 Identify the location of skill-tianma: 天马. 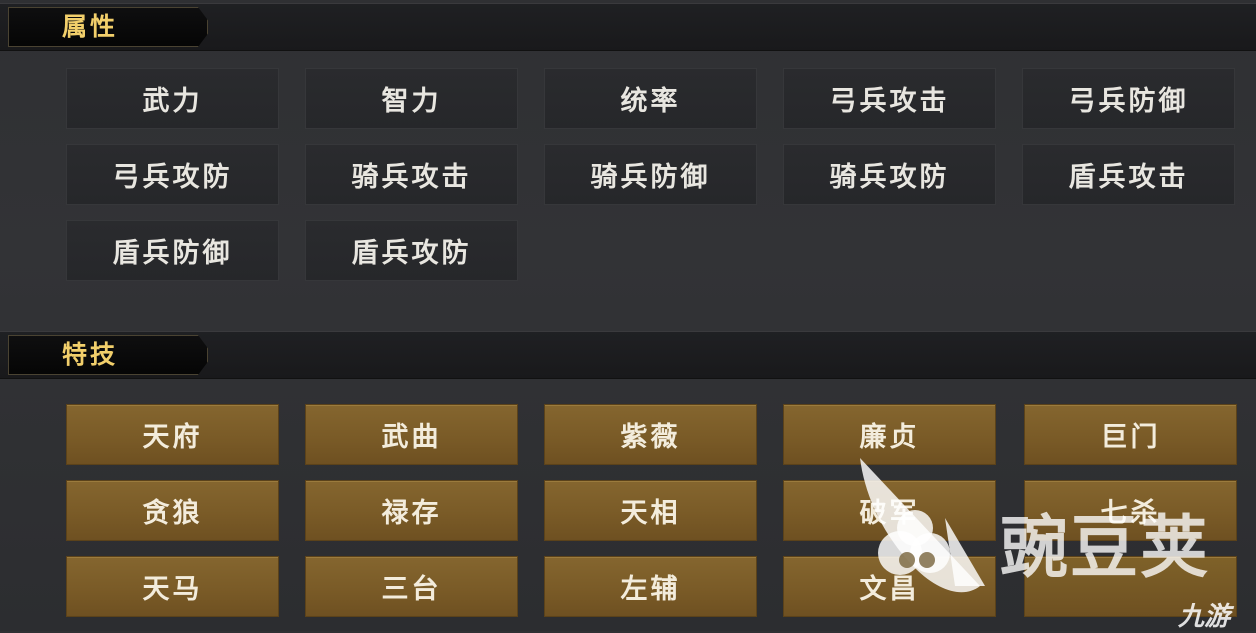
(172, 586).